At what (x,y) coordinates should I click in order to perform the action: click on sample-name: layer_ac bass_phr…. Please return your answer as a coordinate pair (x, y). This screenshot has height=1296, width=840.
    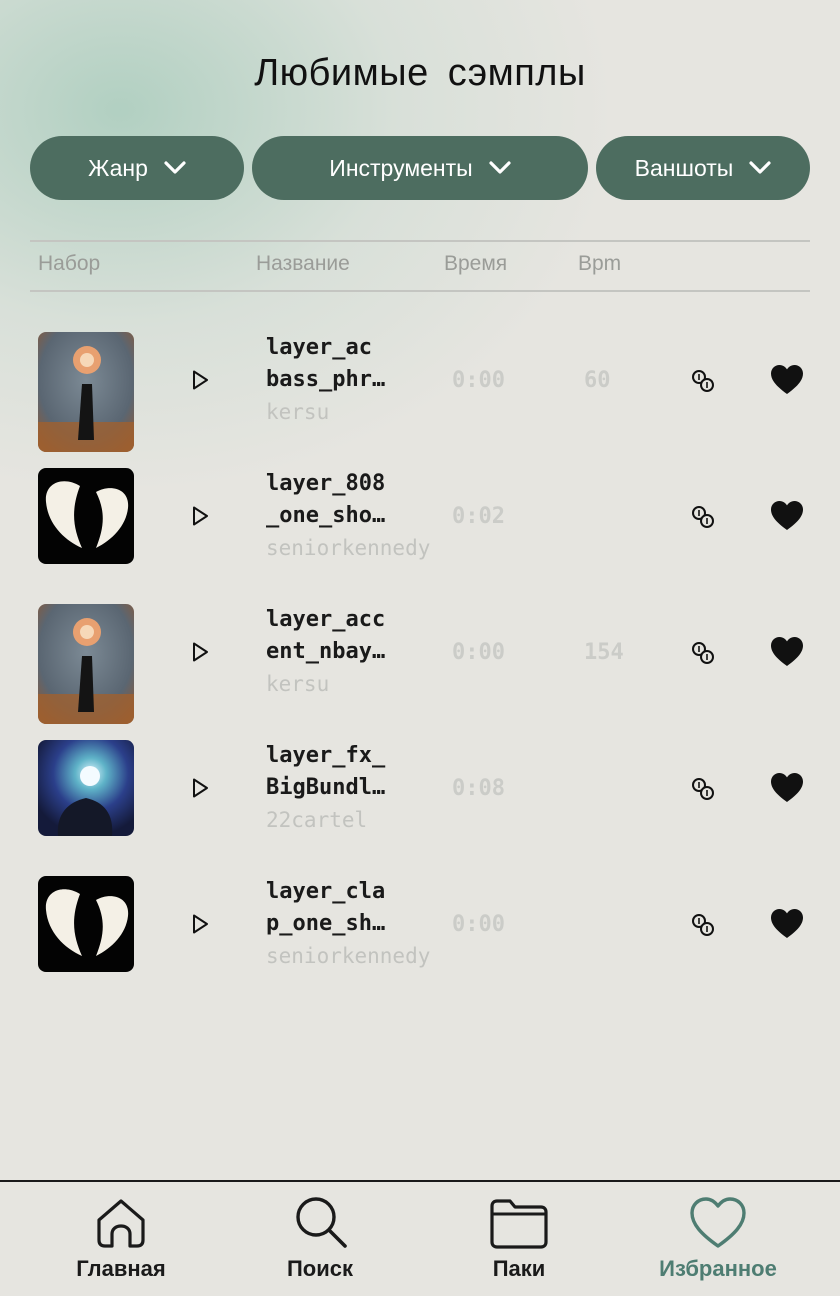
    Looking at the image, I should click on (336, 364).